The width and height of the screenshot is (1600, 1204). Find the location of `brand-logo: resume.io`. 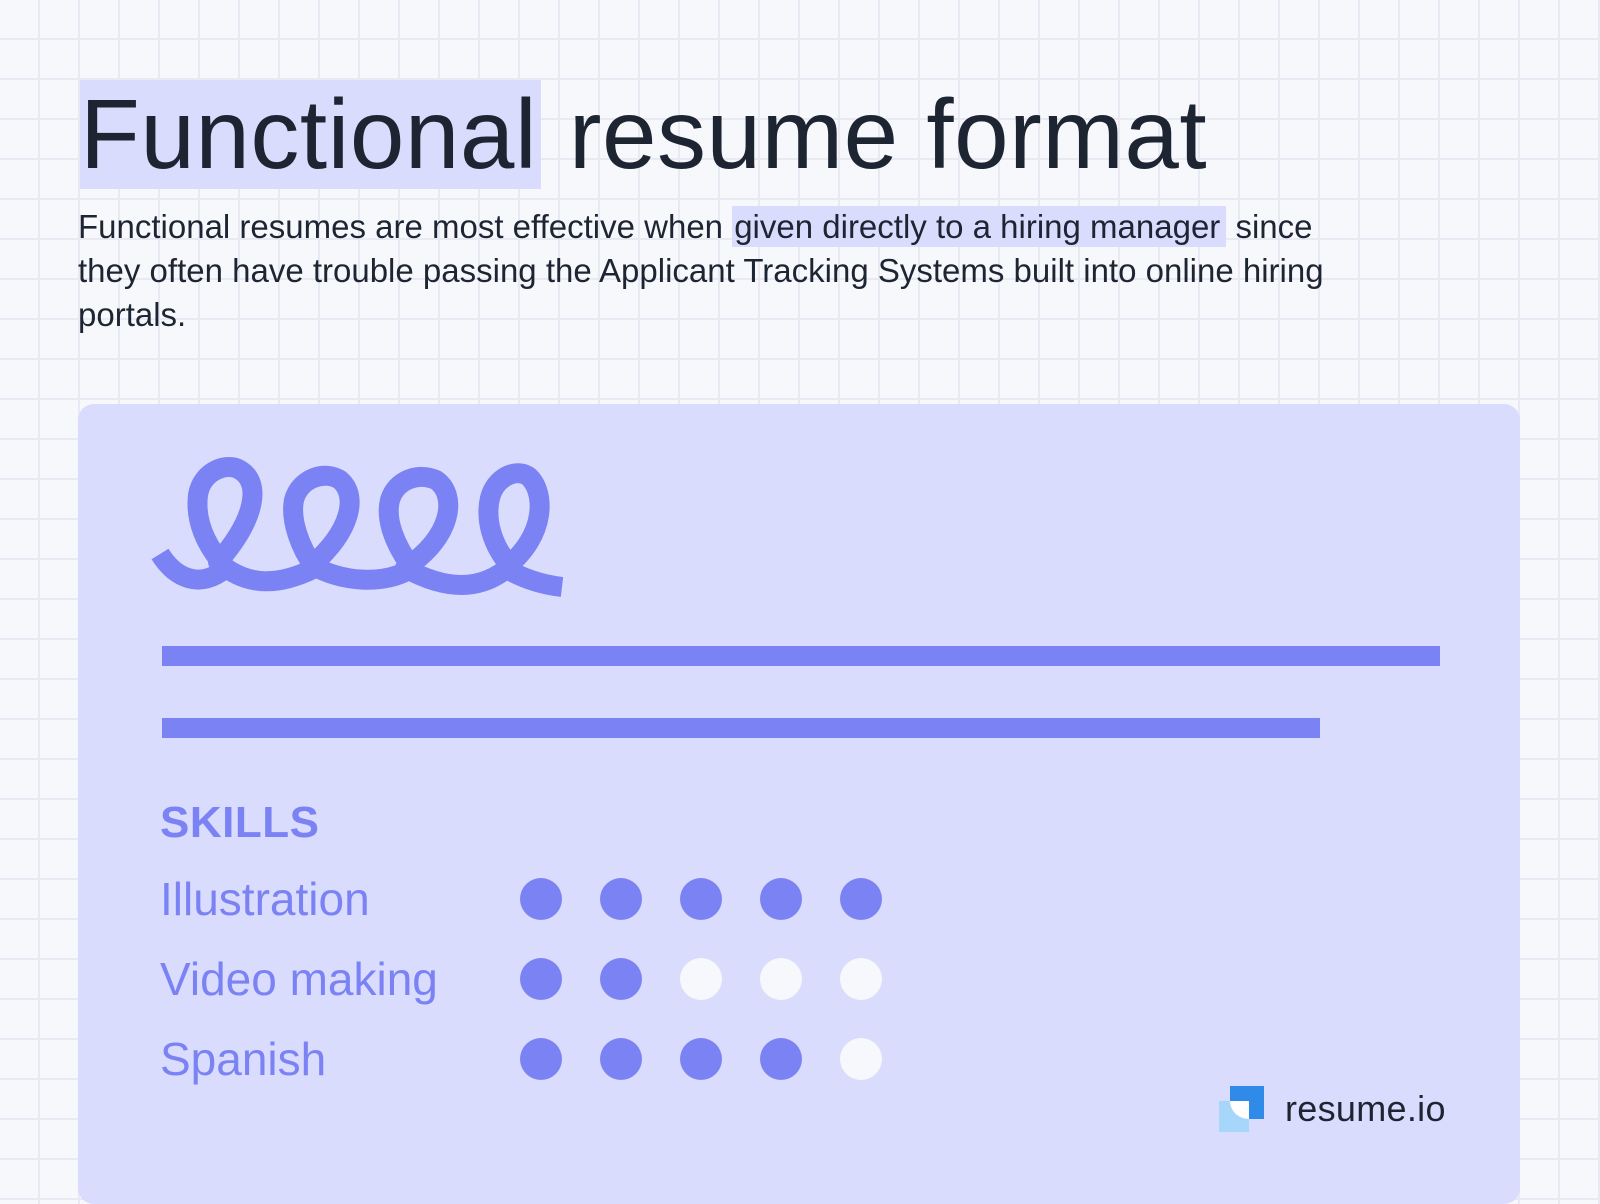

brand-logo: resume.io is located at coordinates (1339, 1109).